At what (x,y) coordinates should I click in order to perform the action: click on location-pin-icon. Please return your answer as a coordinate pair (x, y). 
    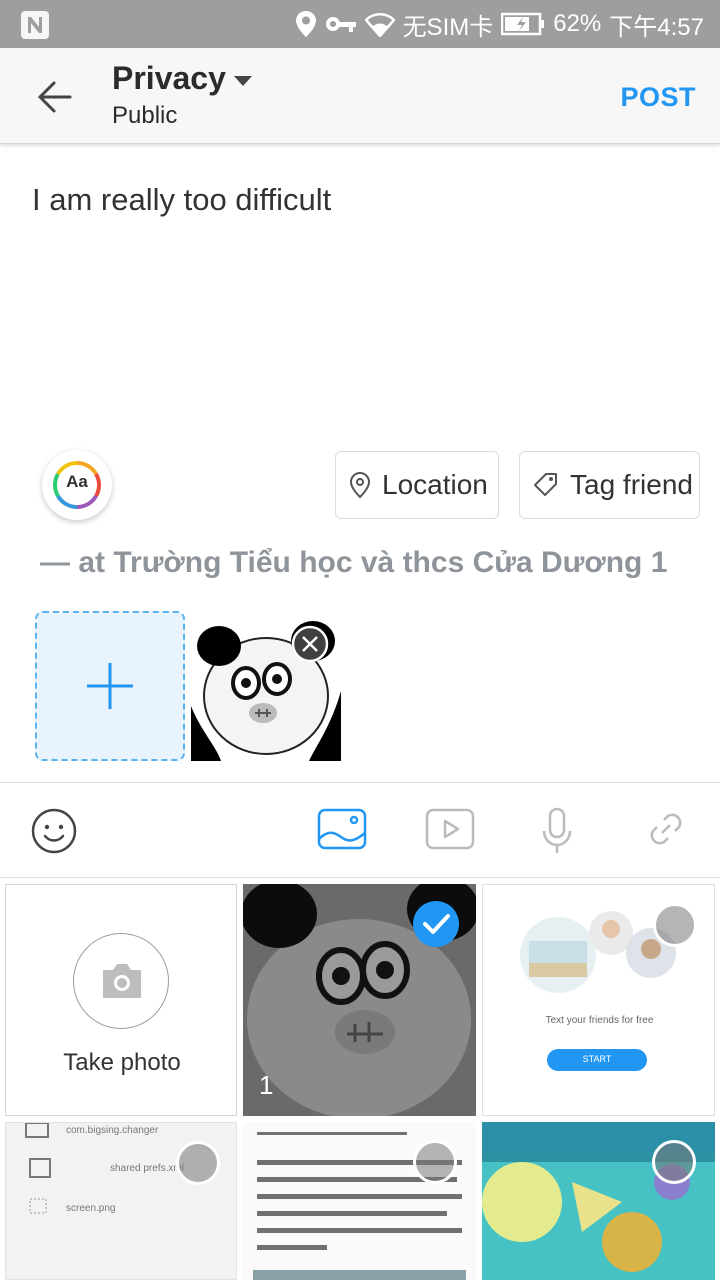
    Looking at the image, I should click on (306, 24).